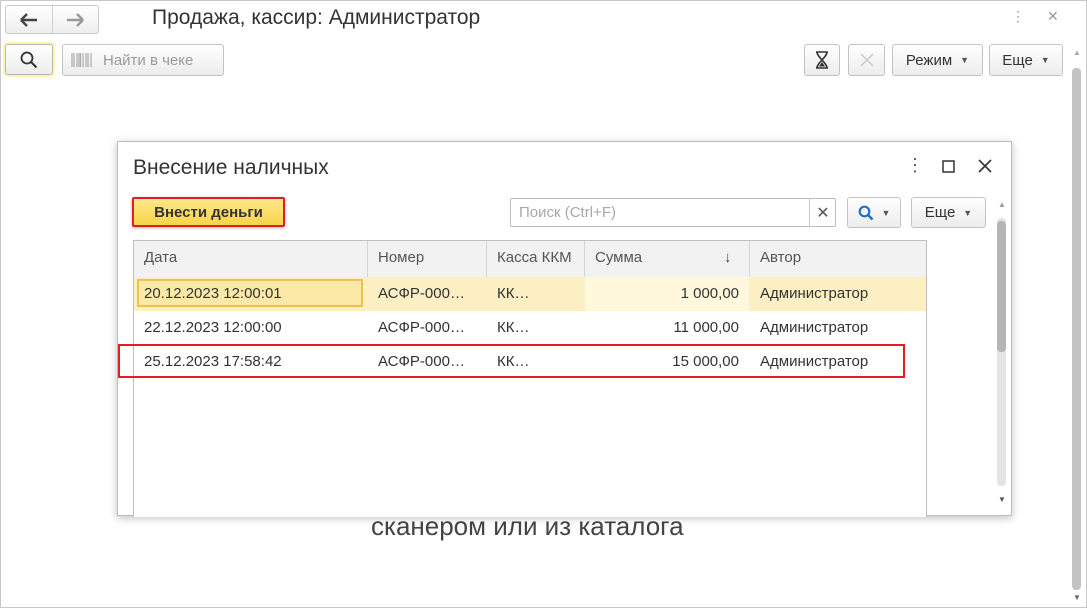  Describe the element at coordinates (511, 361) in the screenshot. I see `highlight-frame` at that location.